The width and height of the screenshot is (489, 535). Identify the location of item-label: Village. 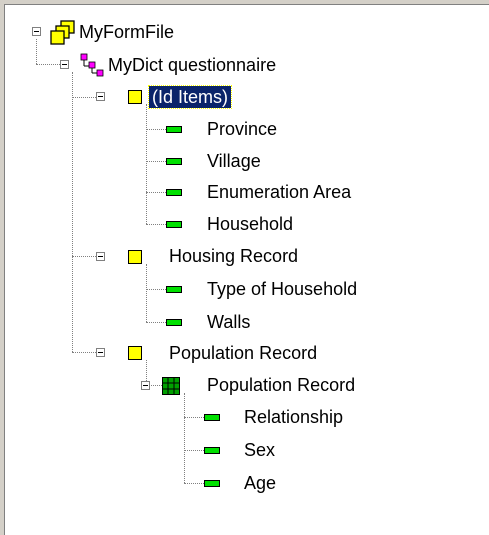
(234, 161).